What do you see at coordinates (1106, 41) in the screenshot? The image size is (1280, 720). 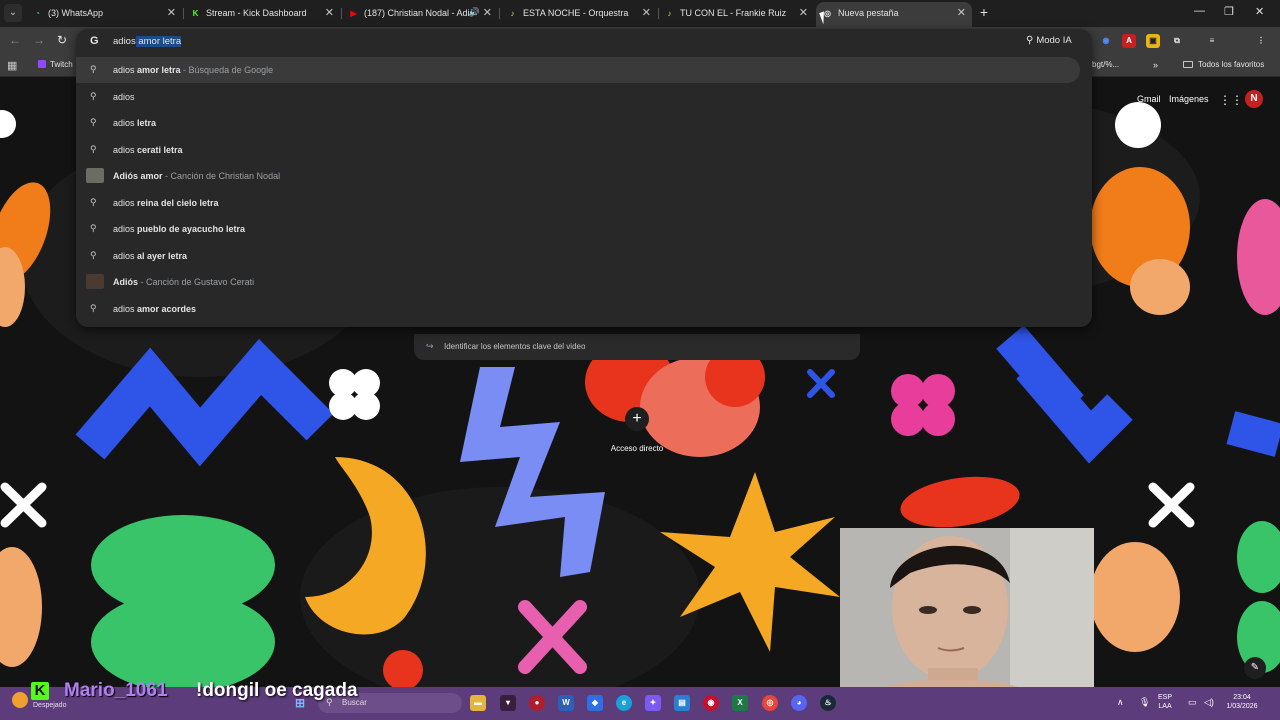 I see `tts-extension-icon: ◉` at bounding box center [1106, 41].